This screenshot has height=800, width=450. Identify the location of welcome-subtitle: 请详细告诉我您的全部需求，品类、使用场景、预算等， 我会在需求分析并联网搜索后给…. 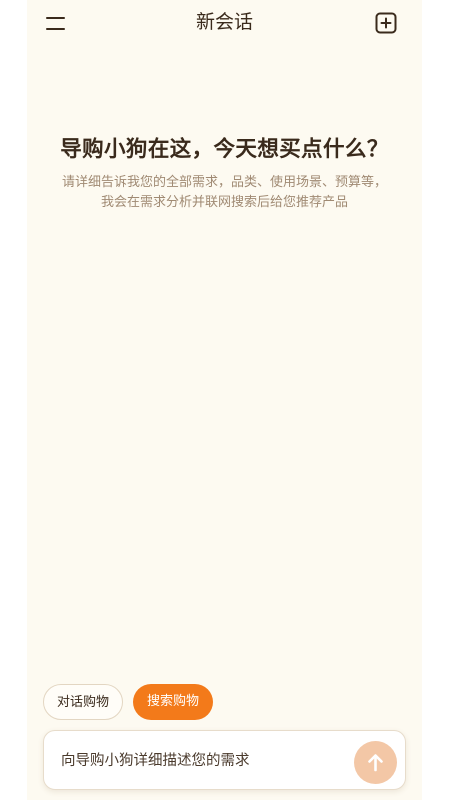
(224, 193).